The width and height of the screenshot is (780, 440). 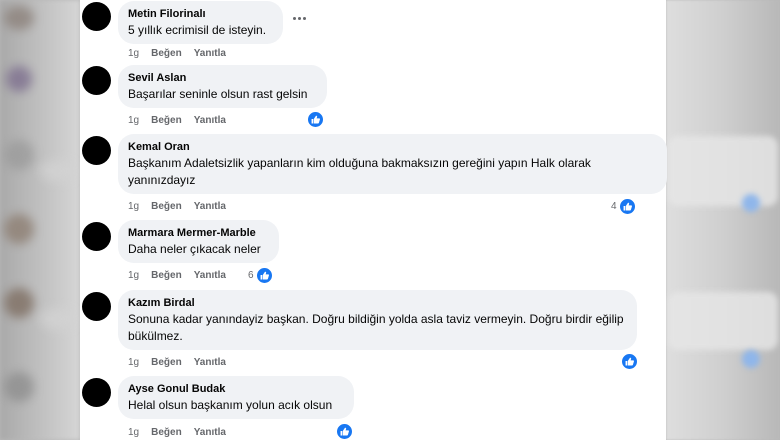 I want to click on comment-author: Marmara Mermer-Marble, so click(x=198, y=233).